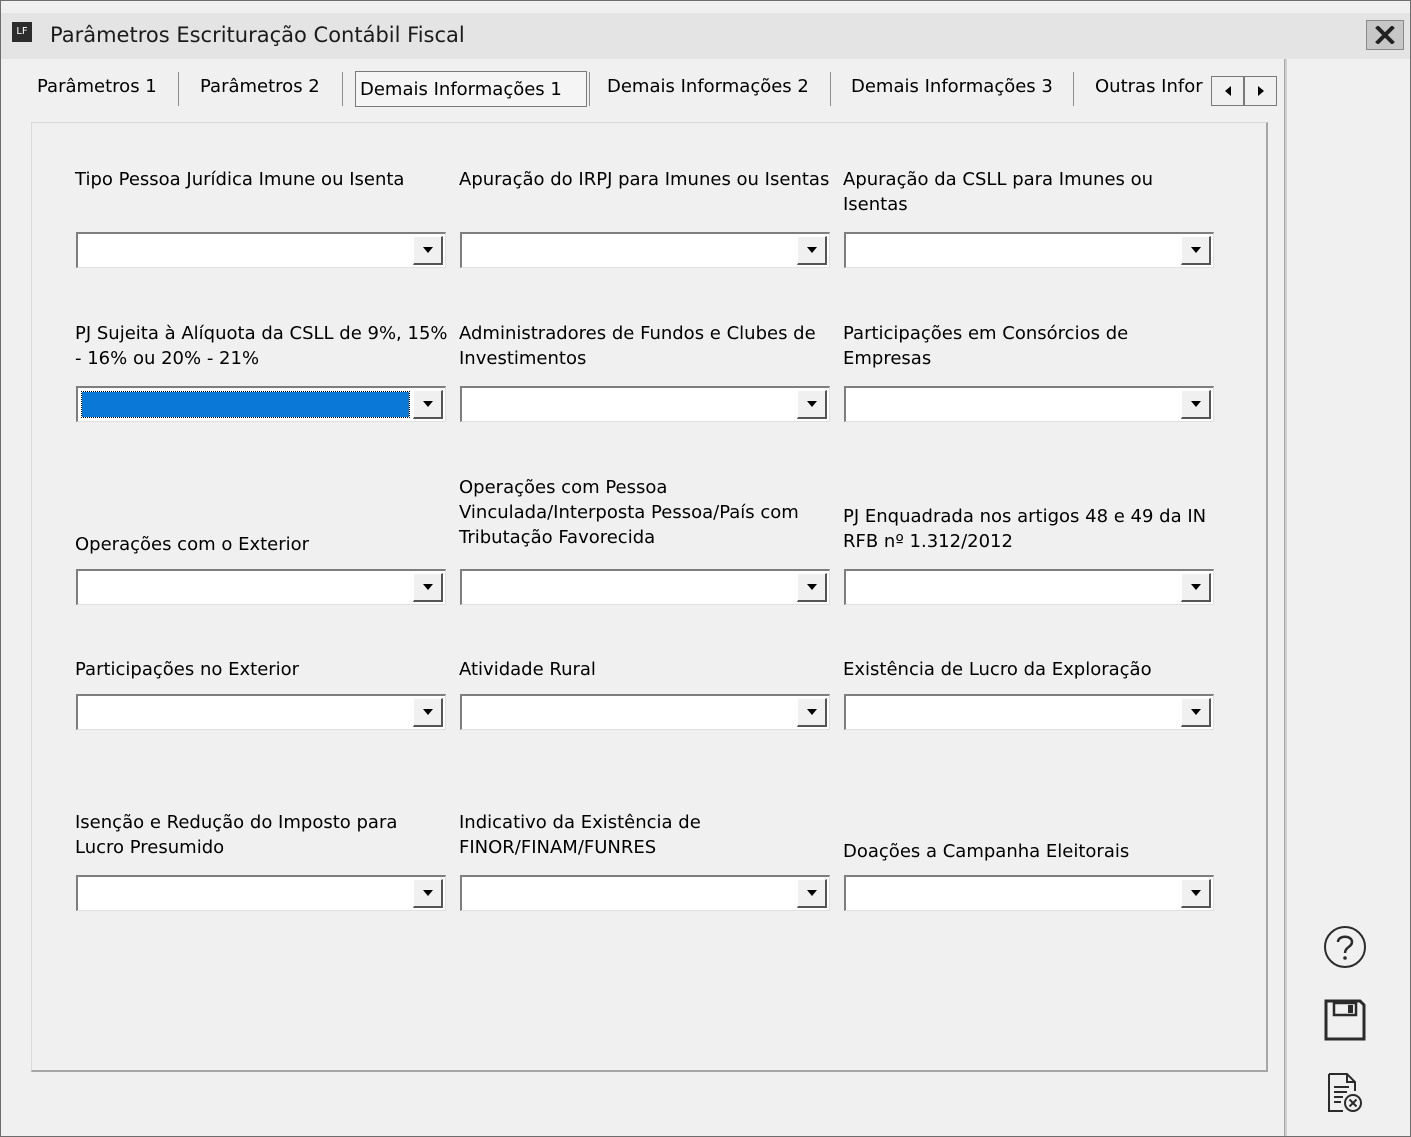 This screenshot has width=1411, height=1137. I want to click on tab-parametros-1: Parâmetros 1, so click(97, 87).